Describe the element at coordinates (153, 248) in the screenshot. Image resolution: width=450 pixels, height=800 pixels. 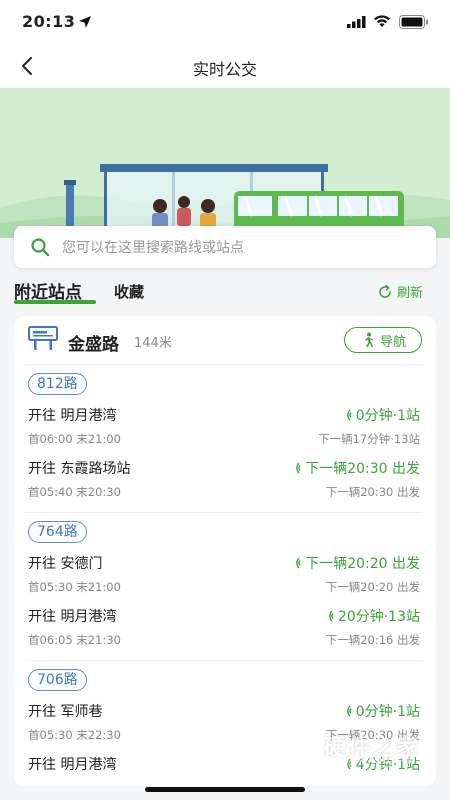
I see `search-placeholder: 您可以在这里搜索路线或站点` at that location.